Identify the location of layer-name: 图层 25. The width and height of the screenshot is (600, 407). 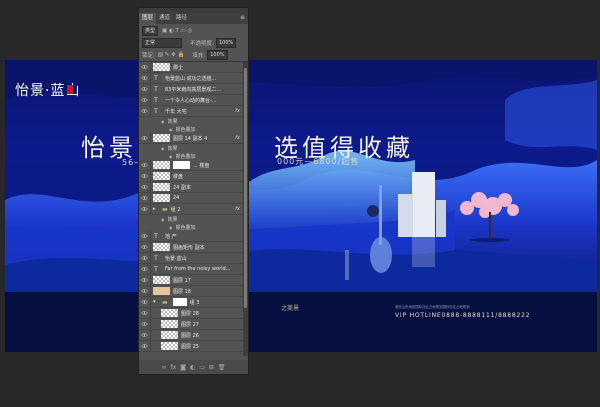
(190, 346).